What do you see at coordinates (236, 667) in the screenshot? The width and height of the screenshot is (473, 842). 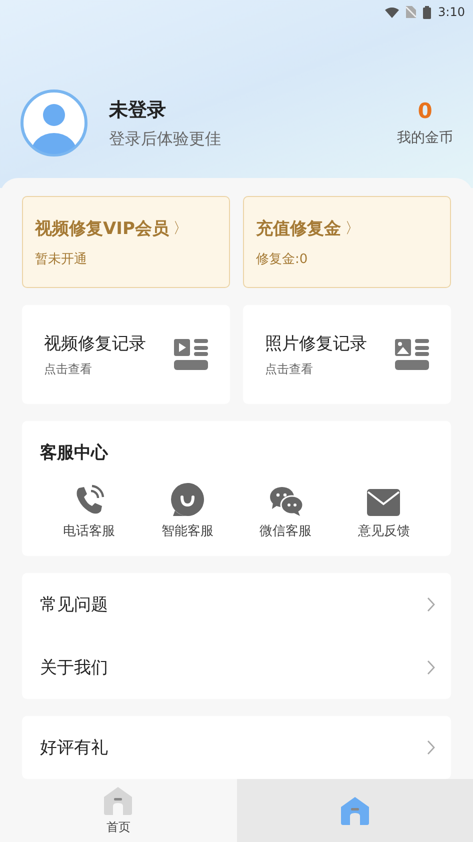 I see `menu-item: 关于我们` at bounding box center [236, 667].